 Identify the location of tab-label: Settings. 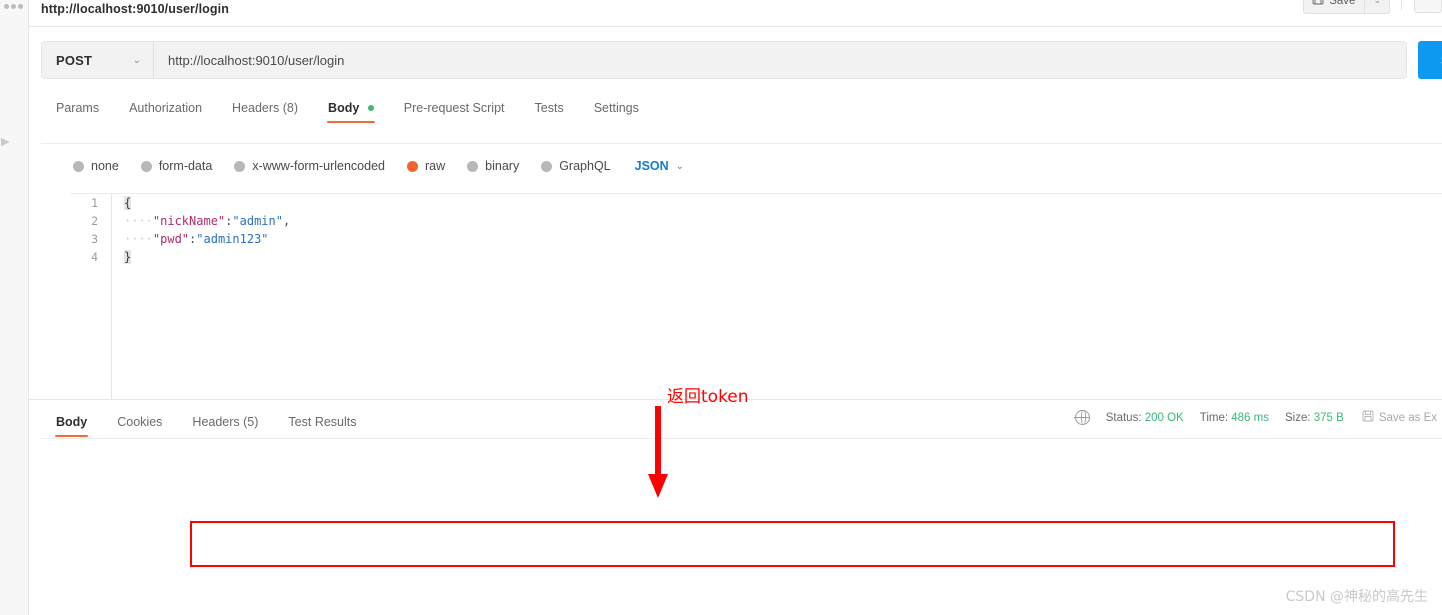
(616, 108).